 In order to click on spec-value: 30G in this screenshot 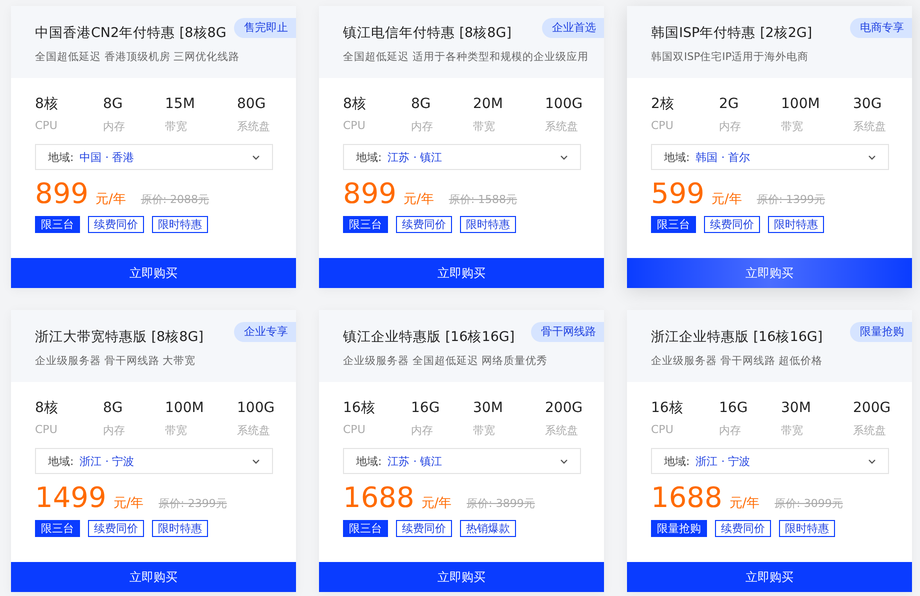, I will do `click(868, 104)`.